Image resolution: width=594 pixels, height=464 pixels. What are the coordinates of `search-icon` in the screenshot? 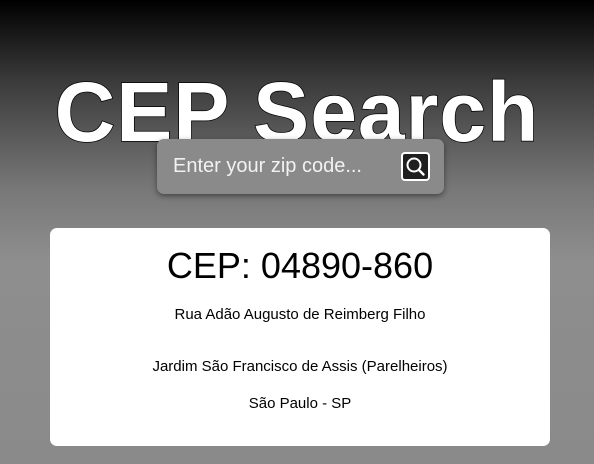 It's located at (415, 166).